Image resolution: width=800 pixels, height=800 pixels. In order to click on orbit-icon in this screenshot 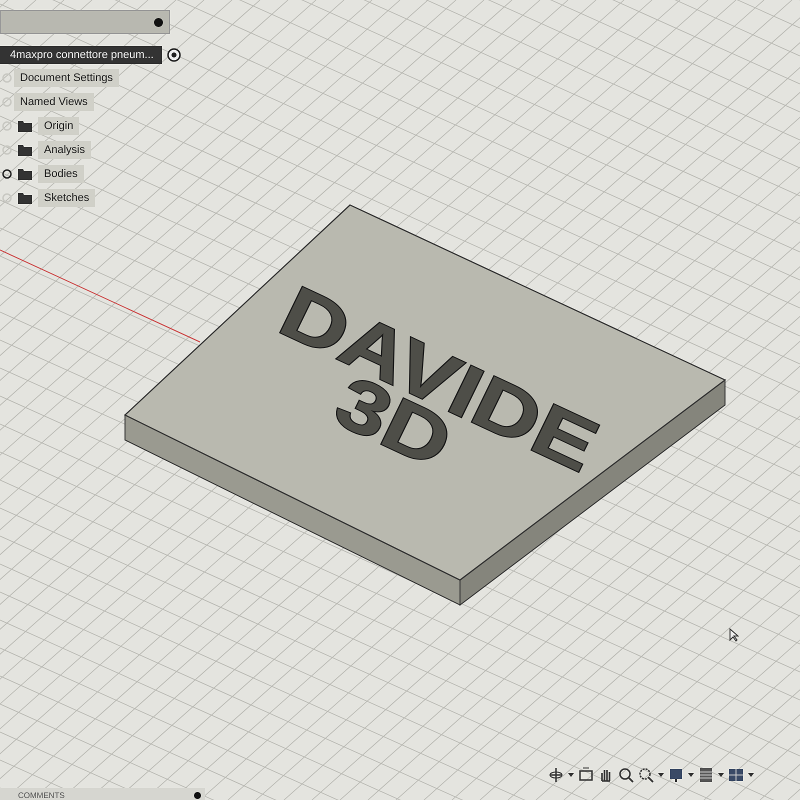, I will do `click(556, 775)`.